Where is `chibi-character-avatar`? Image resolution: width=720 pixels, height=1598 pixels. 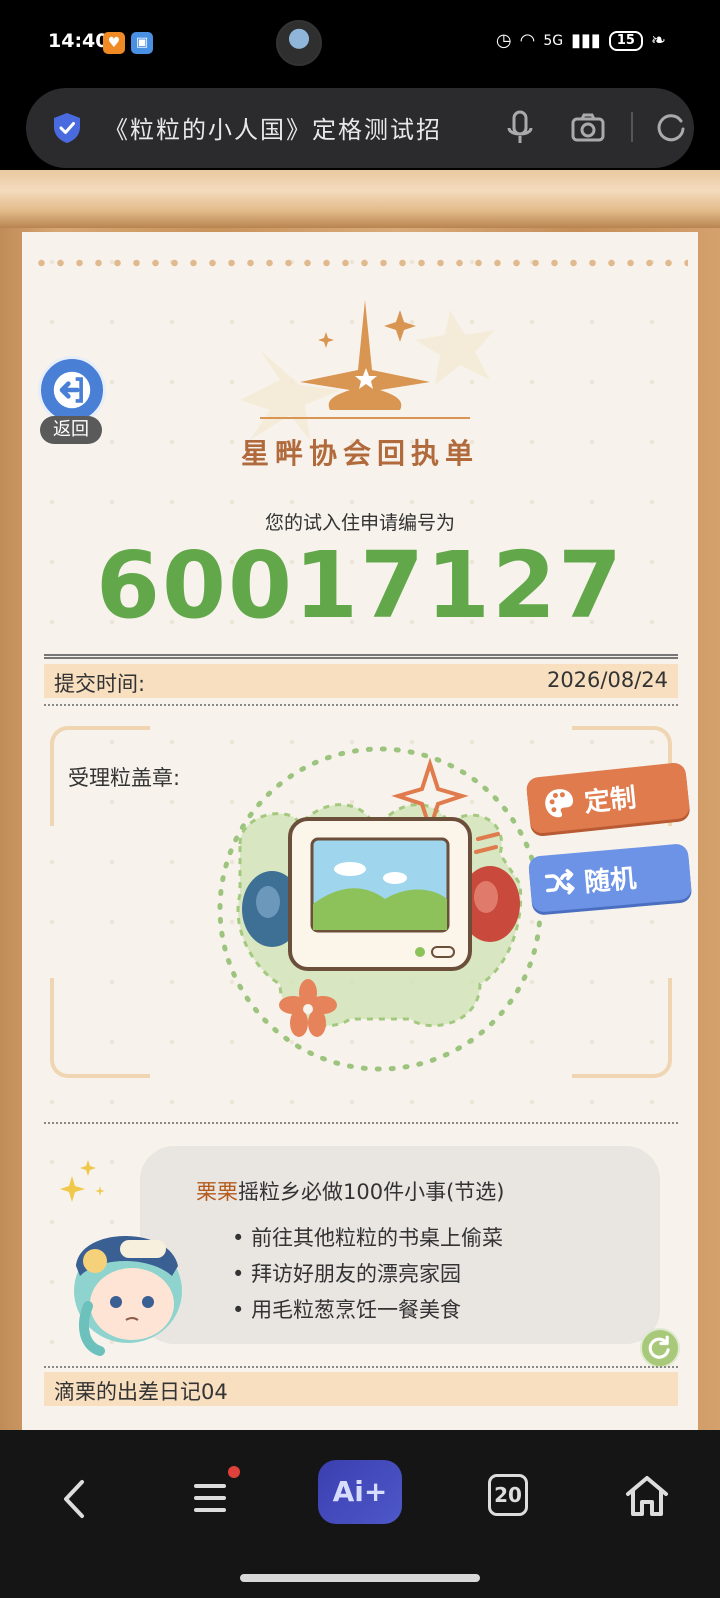 chibi-character-avatar is located at coordinates (121, 1258).